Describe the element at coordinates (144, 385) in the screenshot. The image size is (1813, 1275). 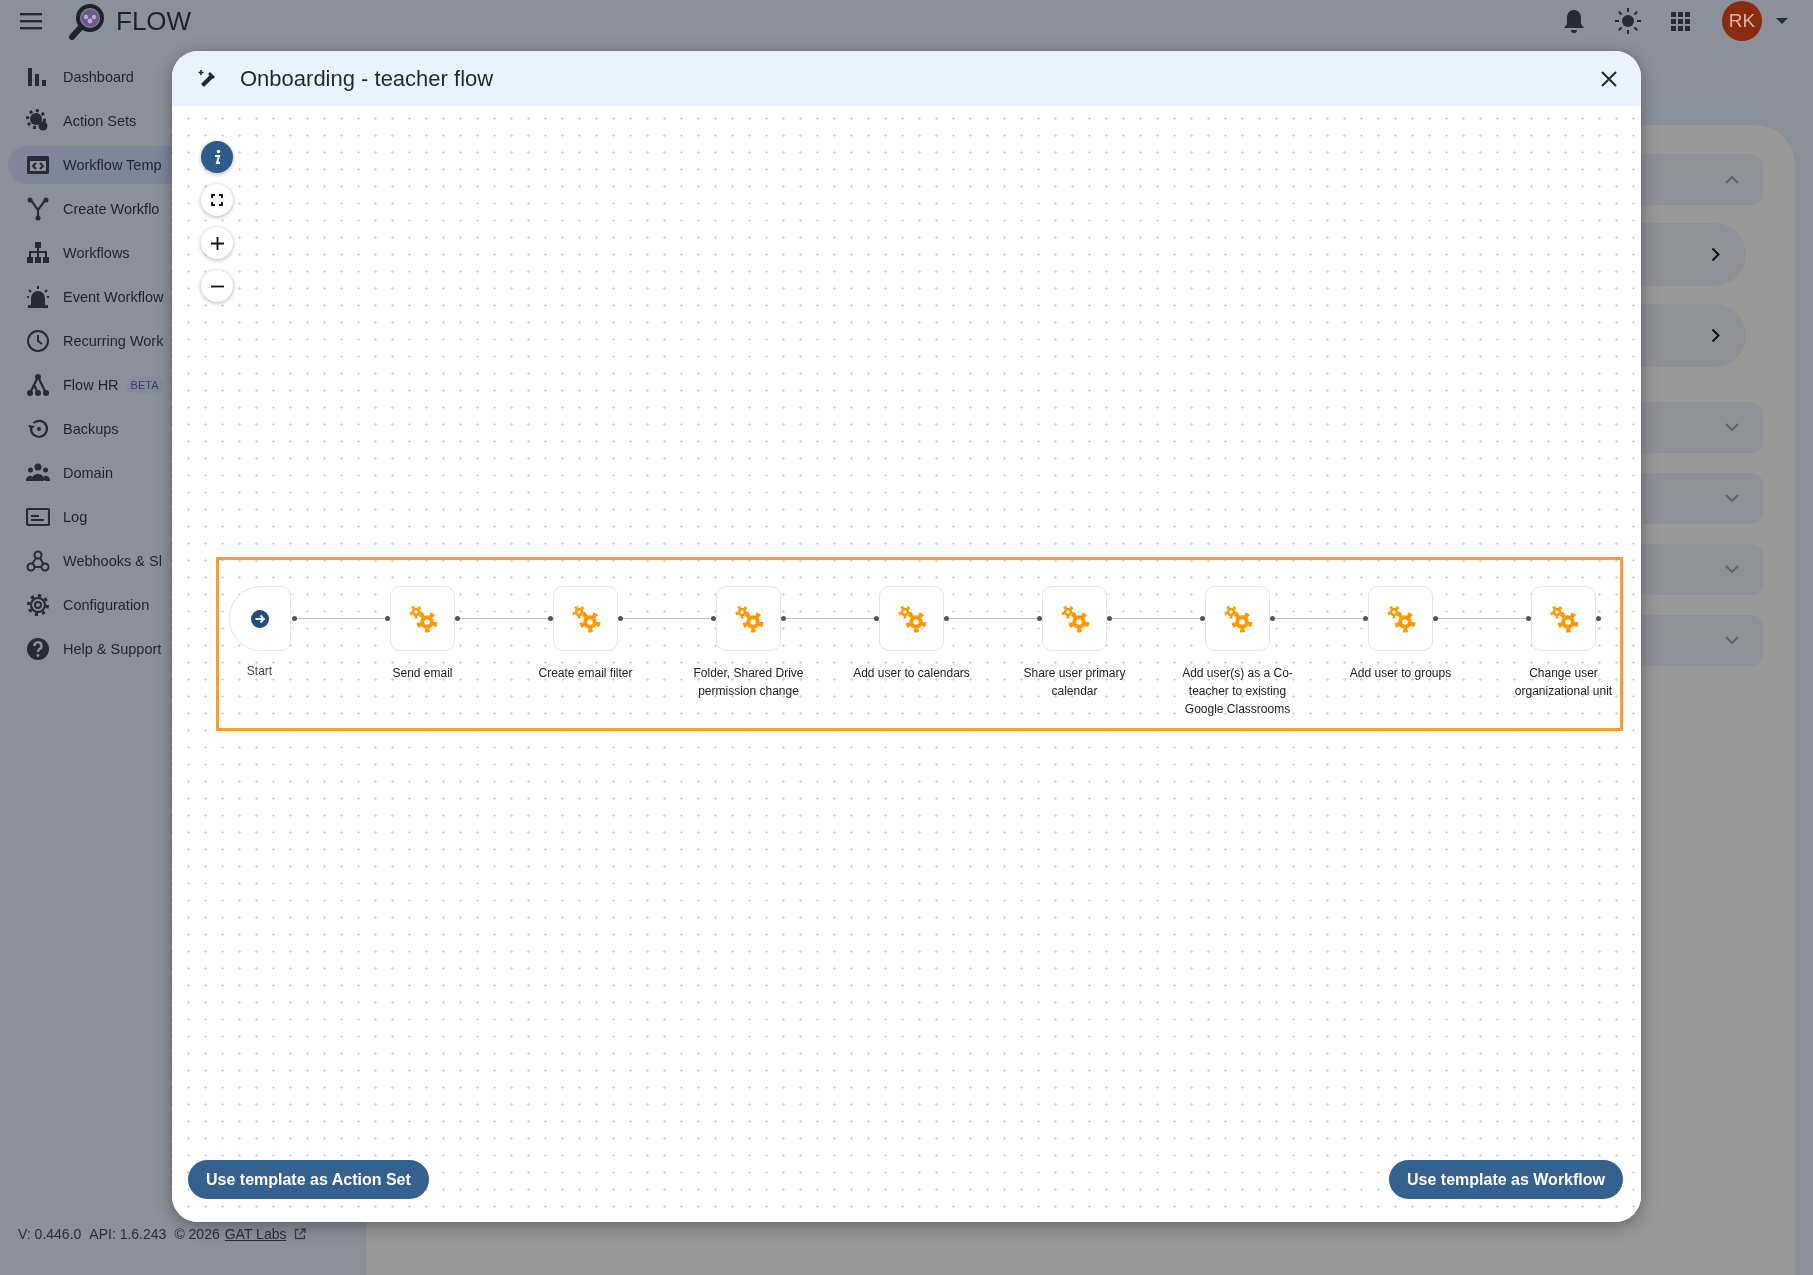
I see `beta-badge: BETA` at that location.